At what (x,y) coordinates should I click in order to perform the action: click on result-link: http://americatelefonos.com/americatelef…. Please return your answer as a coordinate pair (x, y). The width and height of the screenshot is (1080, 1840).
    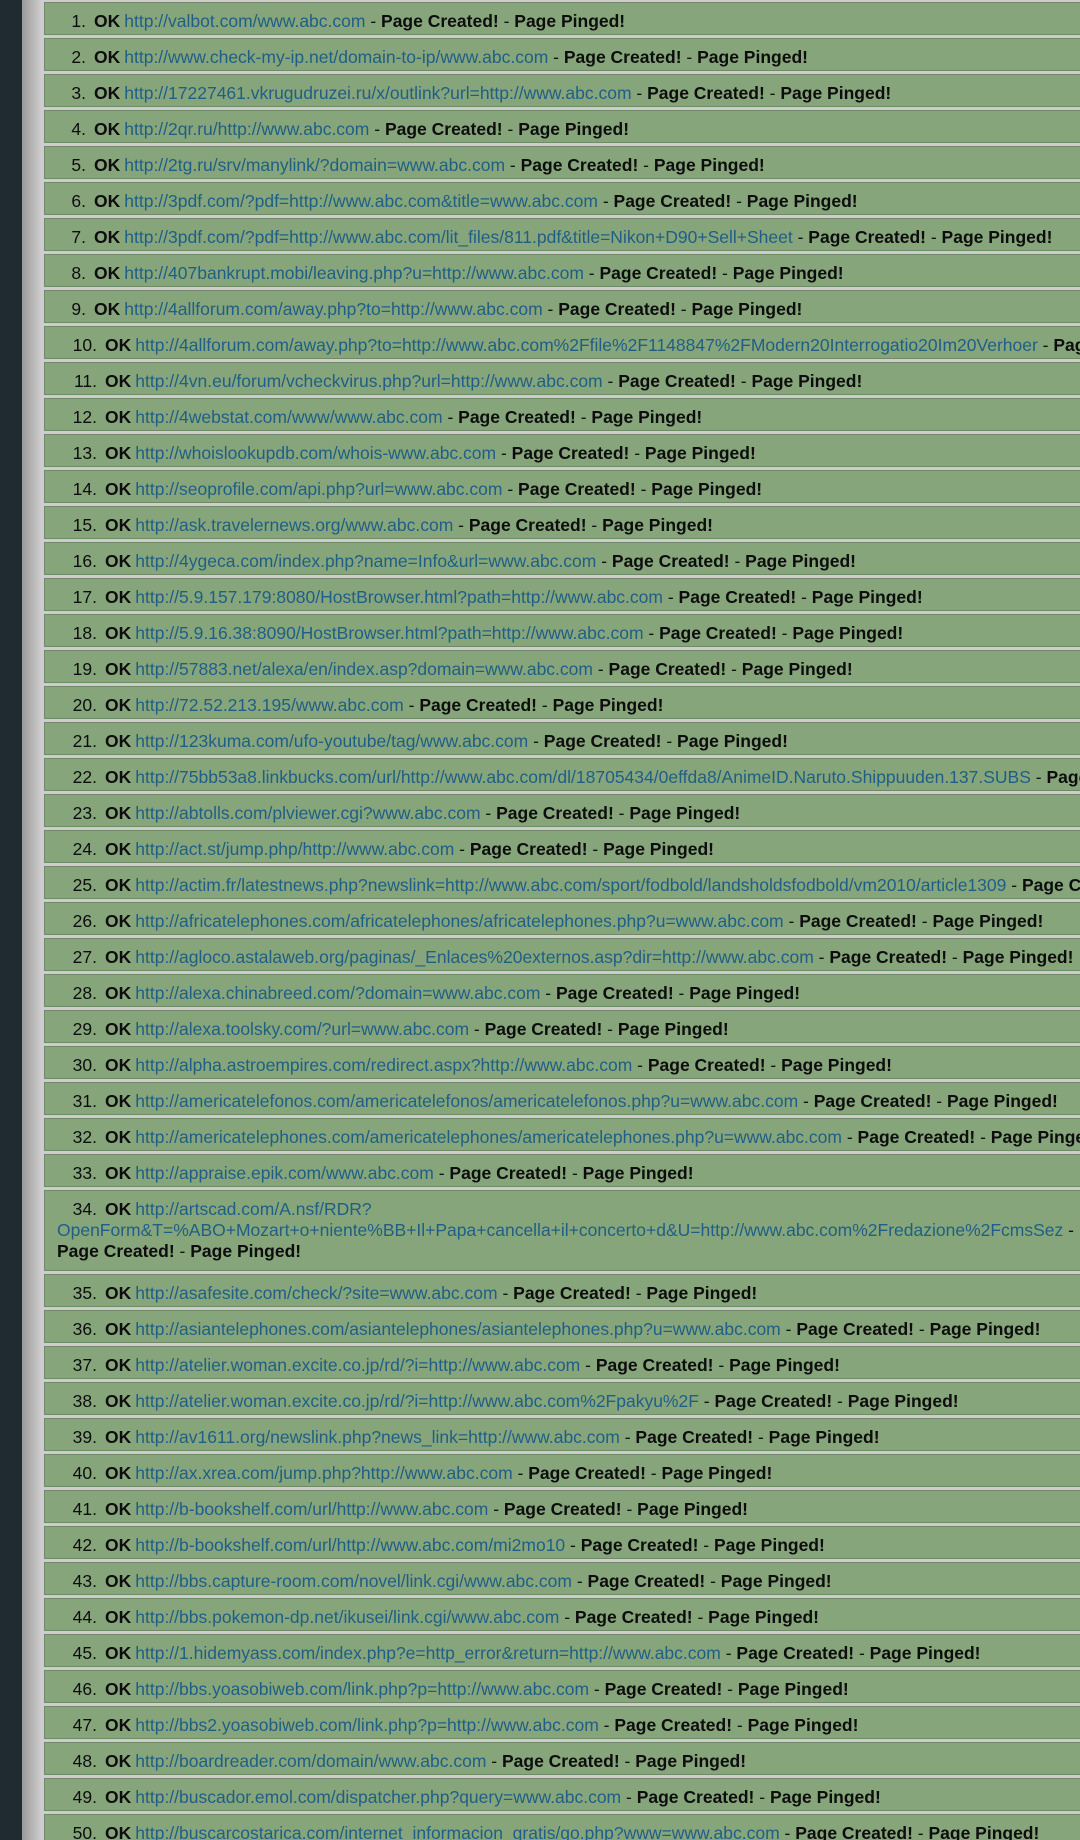
    Looking at the image, I should click on (466, 1101).